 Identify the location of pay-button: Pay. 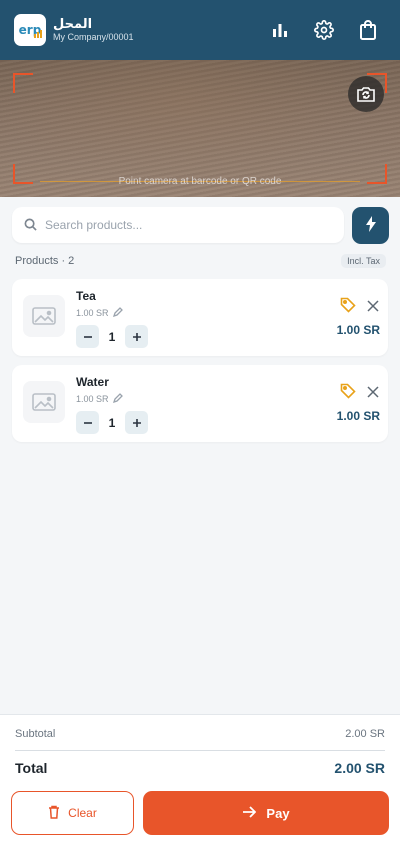
(266, 813).